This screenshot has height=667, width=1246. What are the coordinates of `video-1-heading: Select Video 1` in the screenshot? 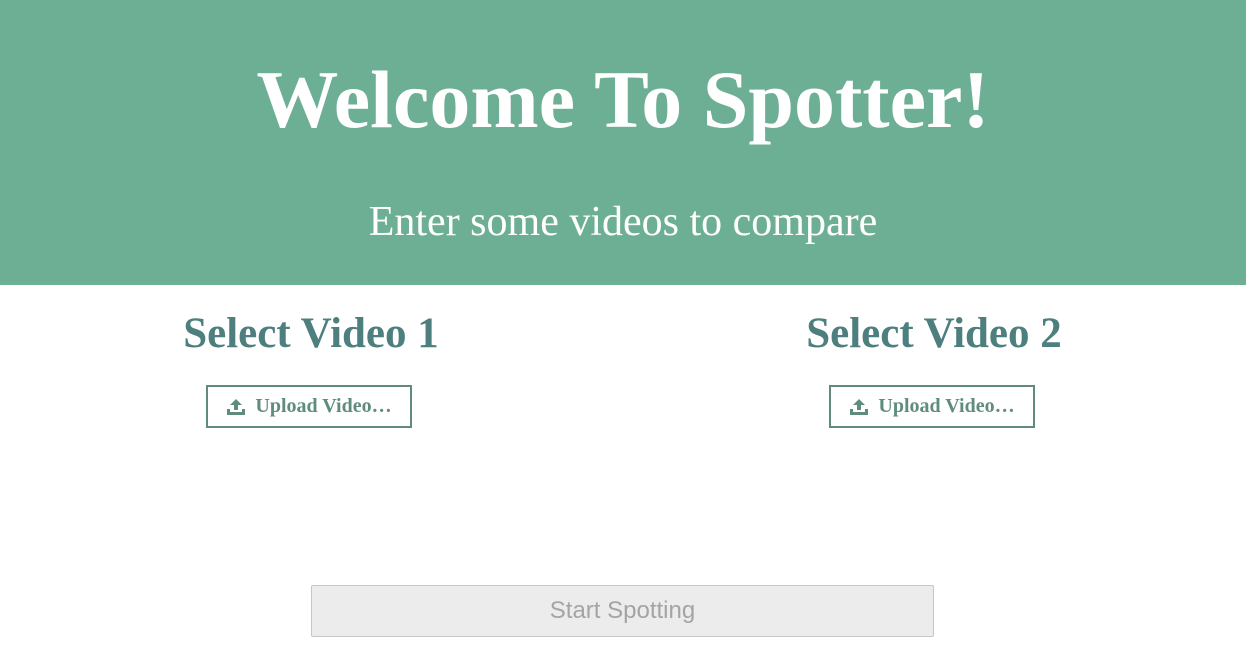 It's located at (311, 333).